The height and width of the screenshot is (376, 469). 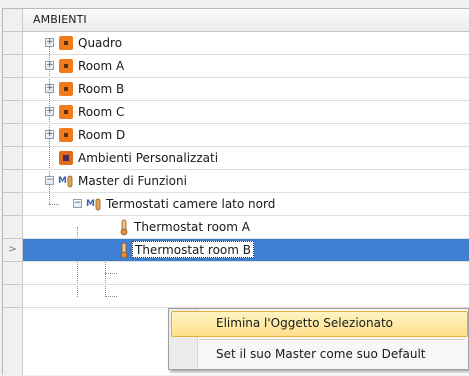 What do you see at coordinates (192, 227) in the screenshot?
I see `tree-item-label: Thermostat room A` at bounding box center [192, 227].